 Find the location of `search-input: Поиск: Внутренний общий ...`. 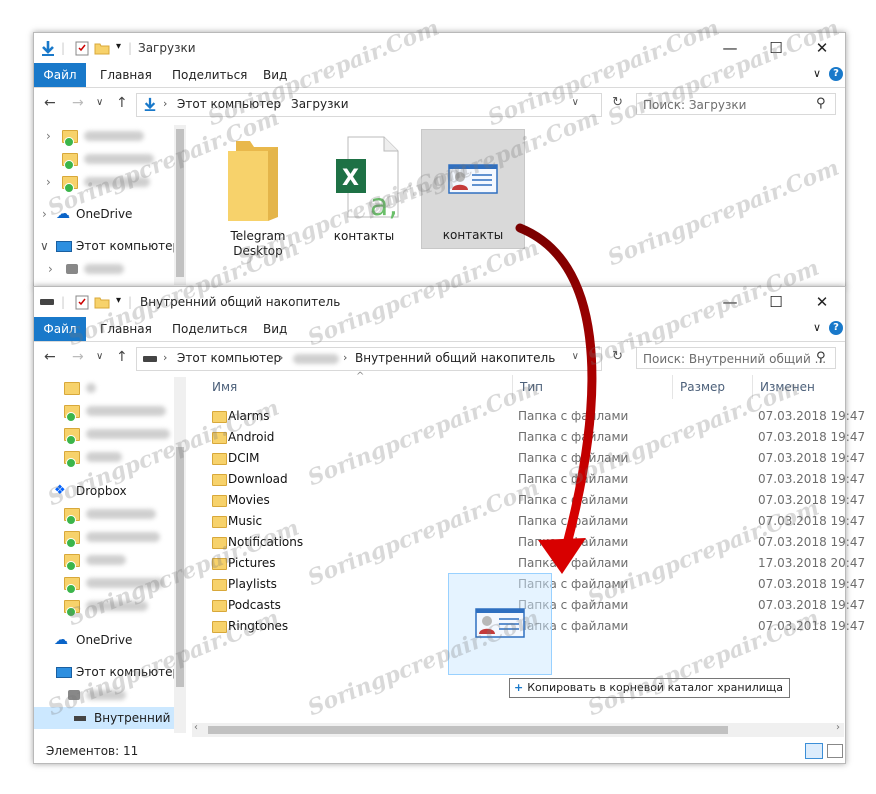

search-input: Поиск: Внутренний общий ... is located at coordinates (736, 358).